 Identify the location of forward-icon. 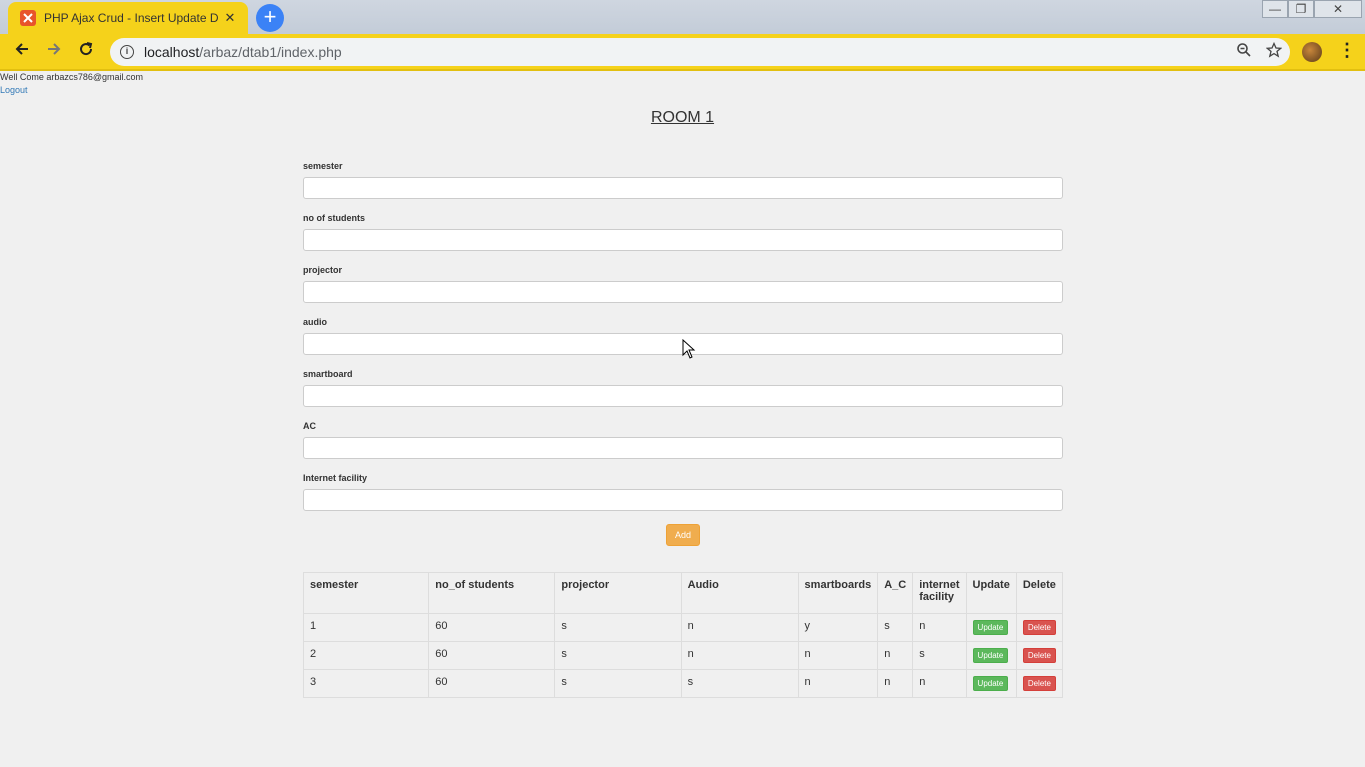
(54, 52).